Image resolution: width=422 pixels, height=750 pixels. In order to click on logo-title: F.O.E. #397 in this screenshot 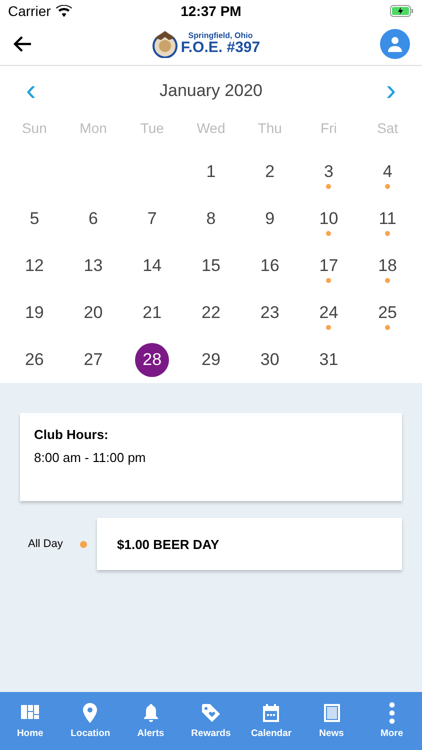, I will do `click(220, 47)`.